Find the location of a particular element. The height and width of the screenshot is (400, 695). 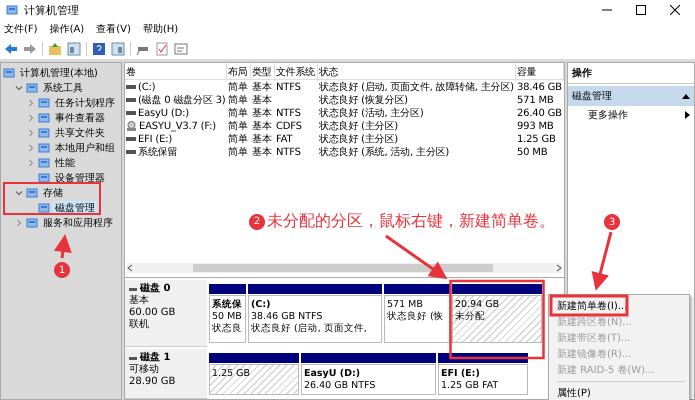

unallocated-partition: 1.25 GB is located at coordinates (254, 379).